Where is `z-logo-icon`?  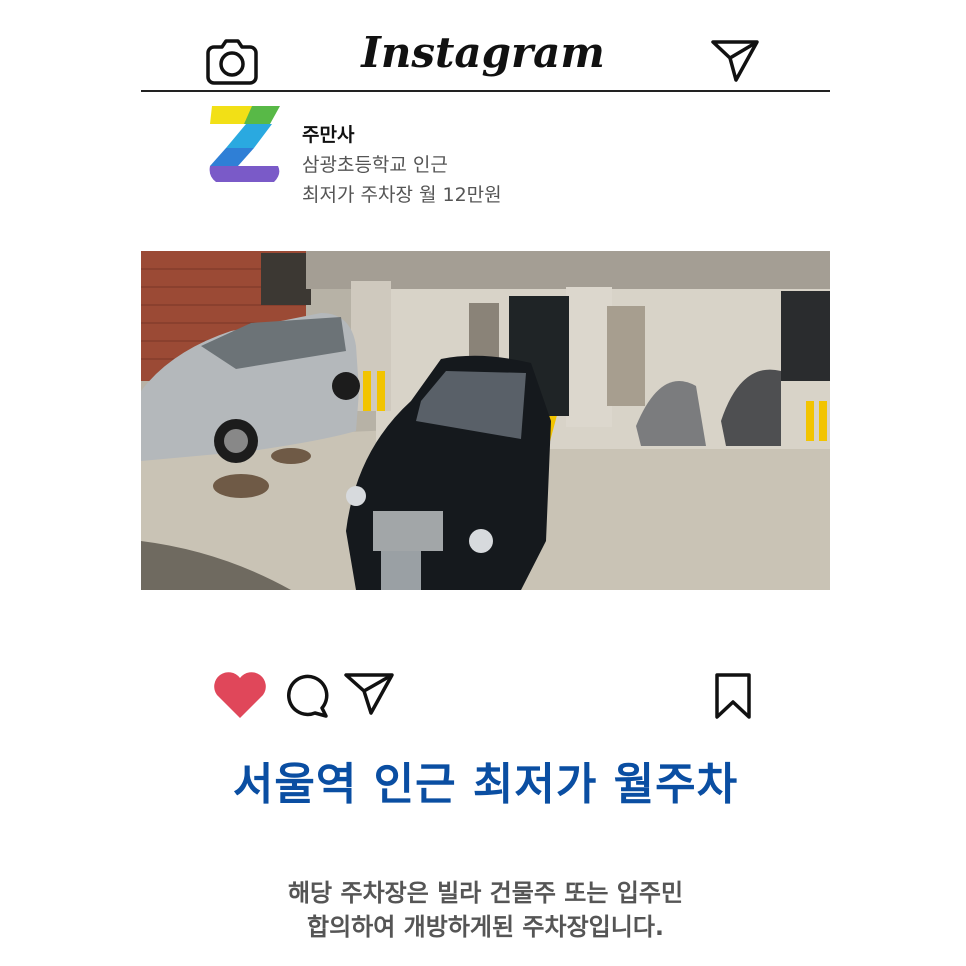 z-logo-icon is located at coordinates (245, 144).